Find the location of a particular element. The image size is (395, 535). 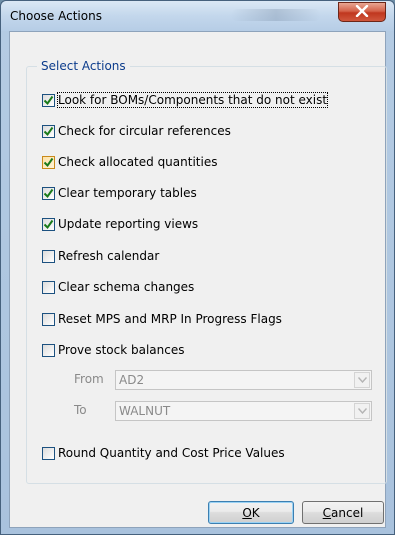

checkbox-allocated-quantities: Check allocated quantities is located at coordinates (129, 162).